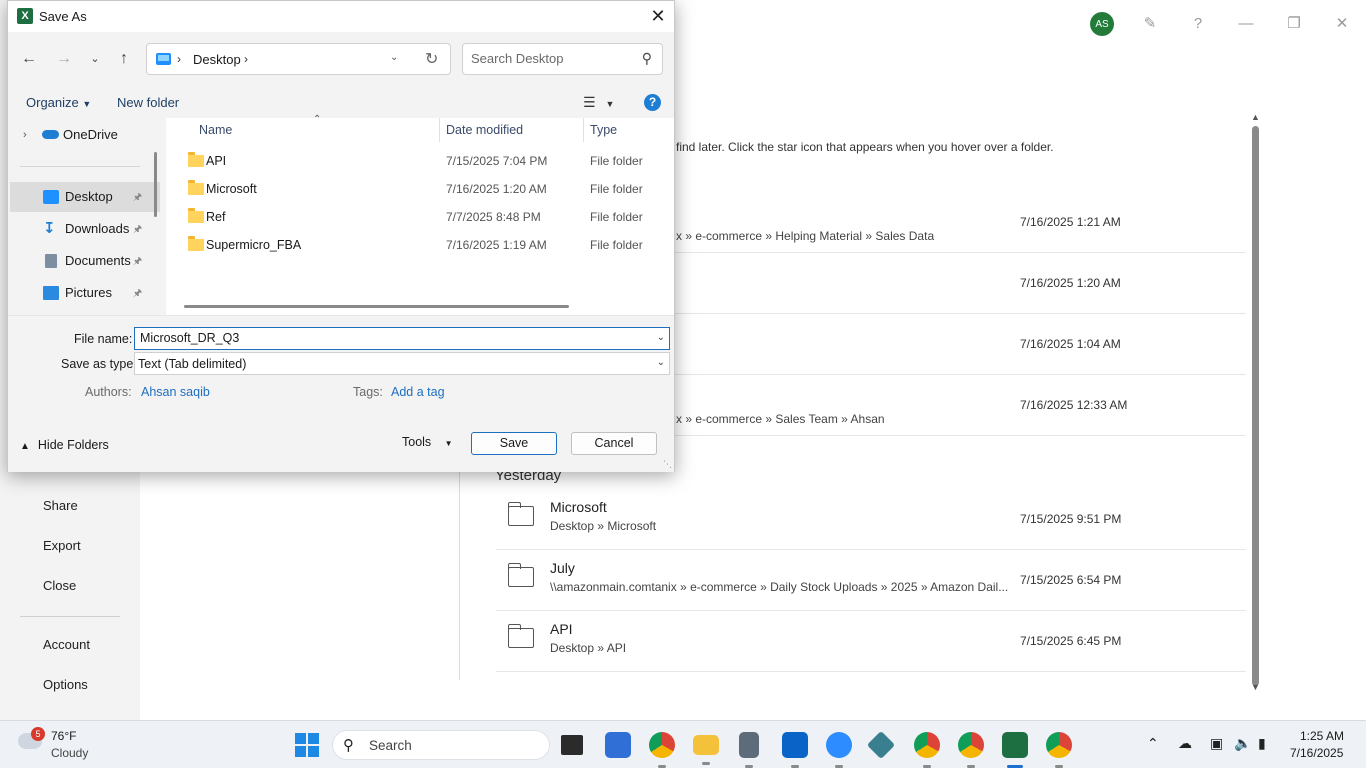  What do you see at coordinates (95, 59) in the screenshot?
I see `recent-locations-chevron-icon: ⌄` at bounding box center [95, 59].